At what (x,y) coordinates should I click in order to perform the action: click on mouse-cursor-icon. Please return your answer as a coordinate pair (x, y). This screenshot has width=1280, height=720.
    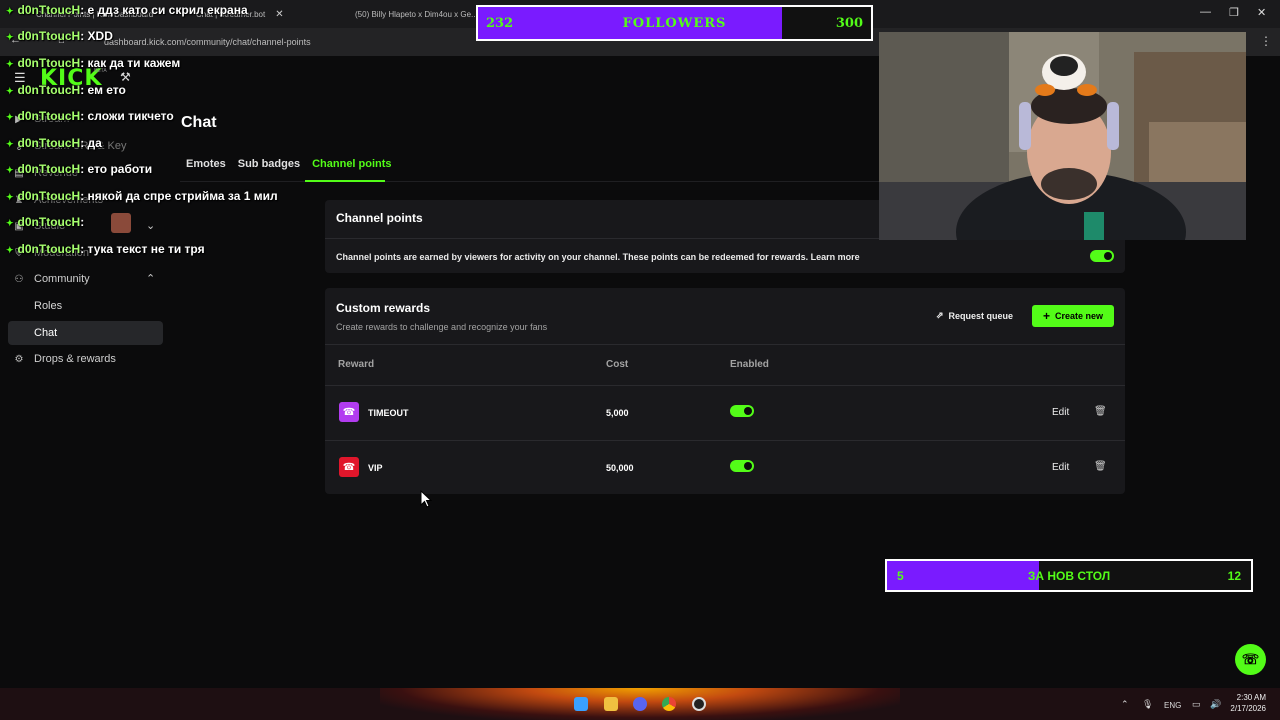
    Looking at the image, I should click on (426, 499).